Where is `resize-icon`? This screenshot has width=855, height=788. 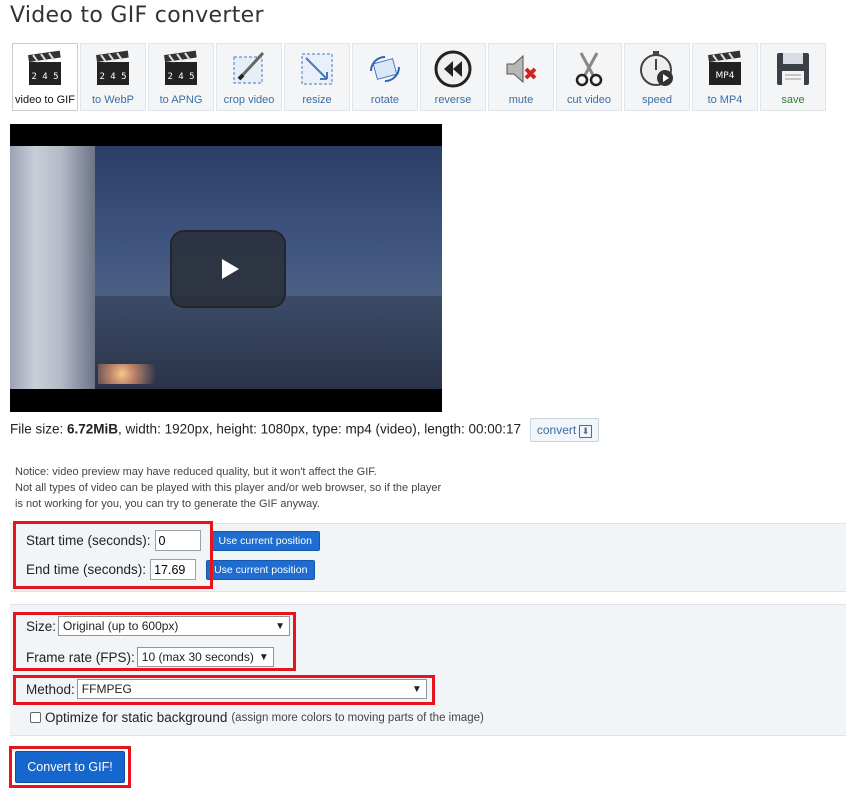
resize-icon is located at coordinates (317, 69).